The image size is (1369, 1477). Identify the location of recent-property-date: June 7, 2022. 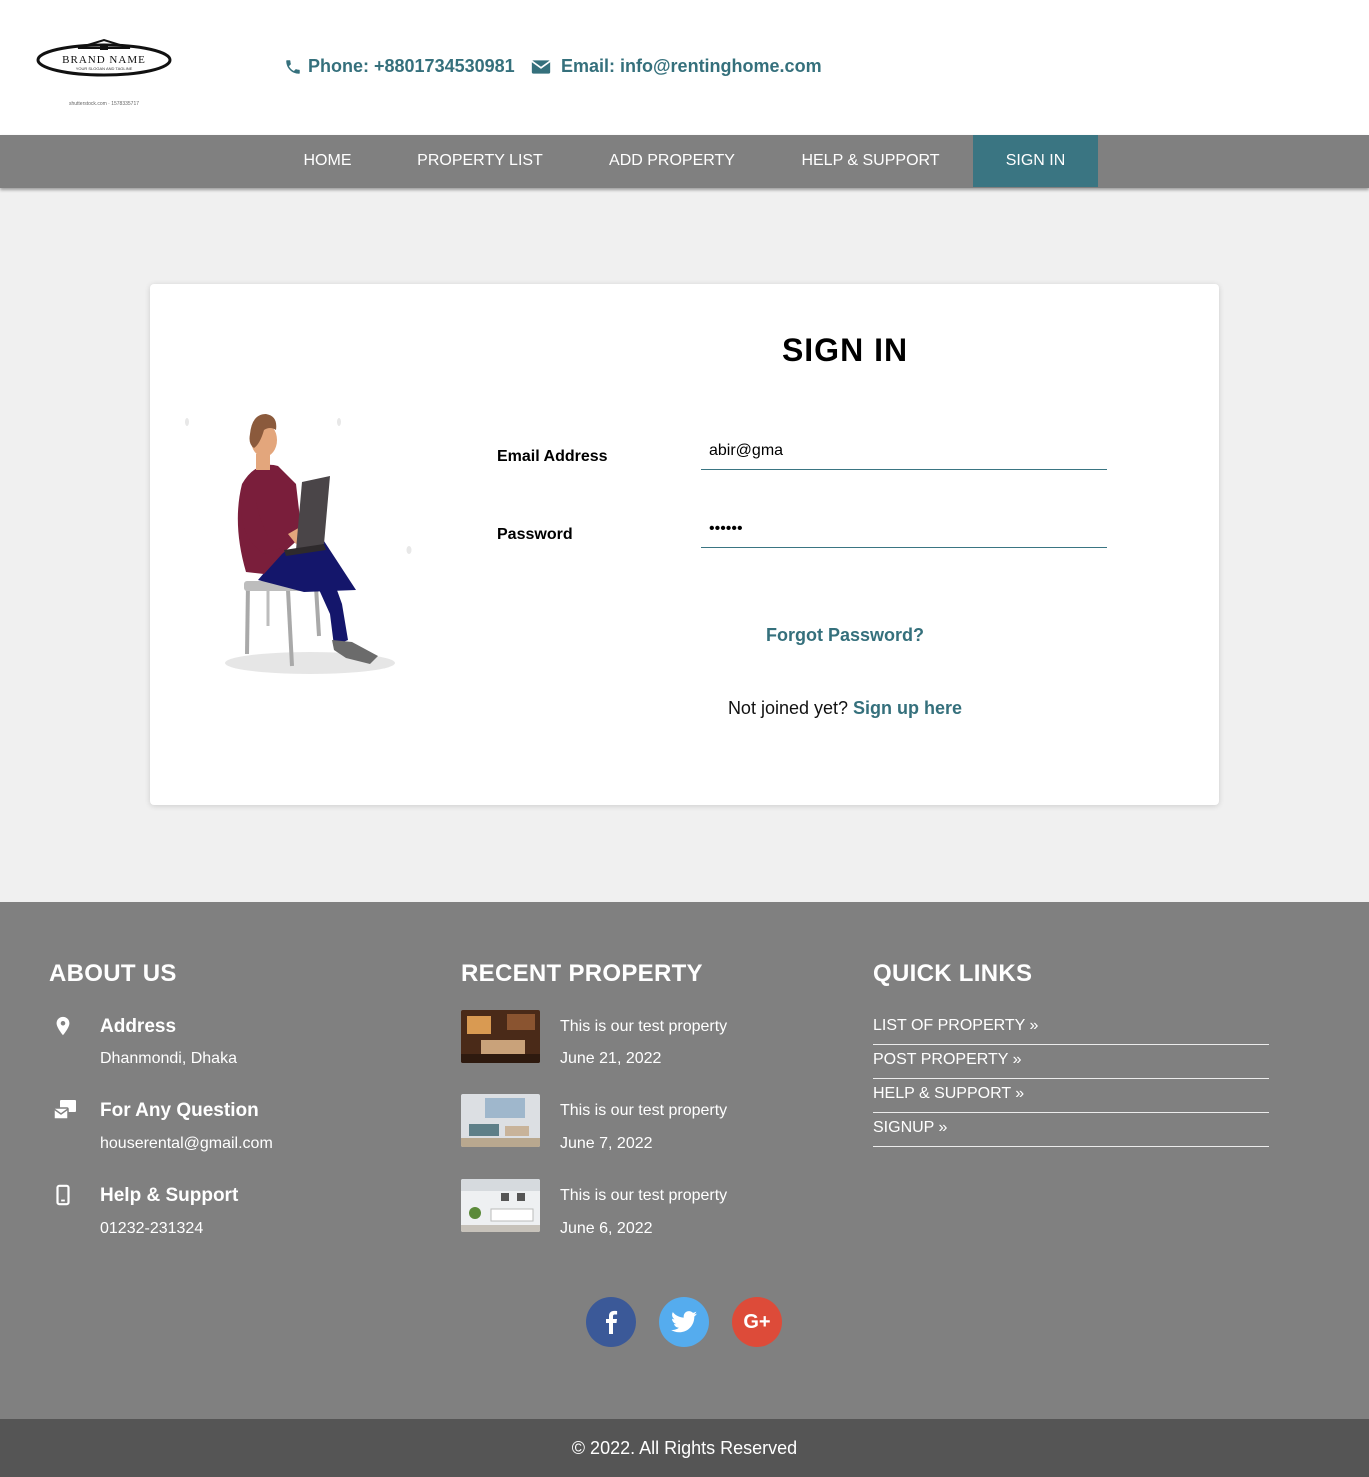
(606, 1143).